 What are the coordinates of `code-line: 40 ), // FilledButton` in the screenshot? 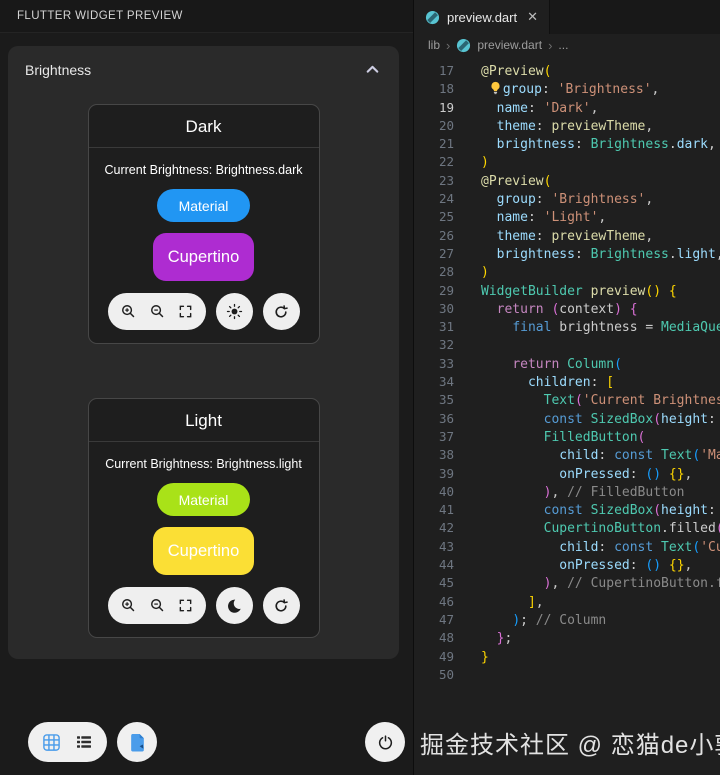 It's located at (567, 492).